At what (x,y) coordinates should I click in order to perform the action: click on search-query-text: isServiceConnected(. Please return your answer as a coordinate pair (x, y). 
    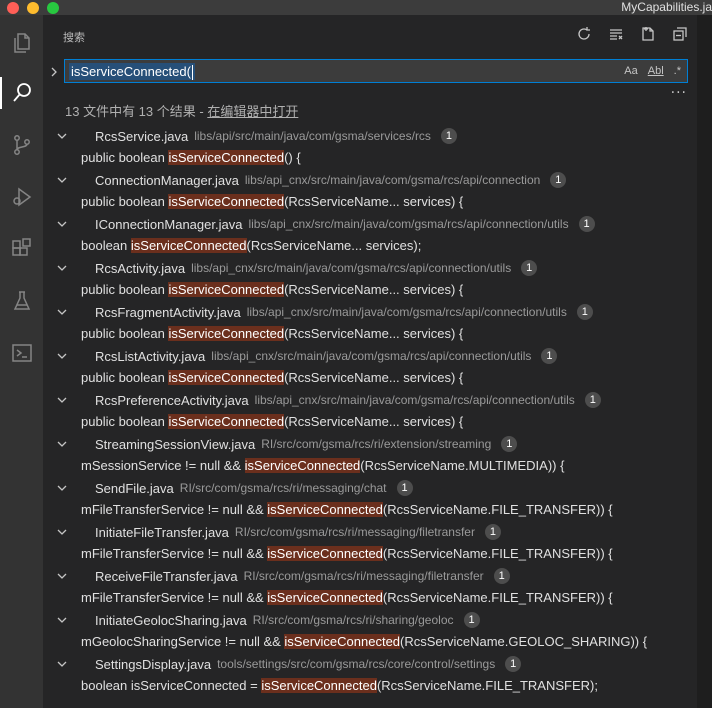
    Looking at the image, I should click on (132, 72).